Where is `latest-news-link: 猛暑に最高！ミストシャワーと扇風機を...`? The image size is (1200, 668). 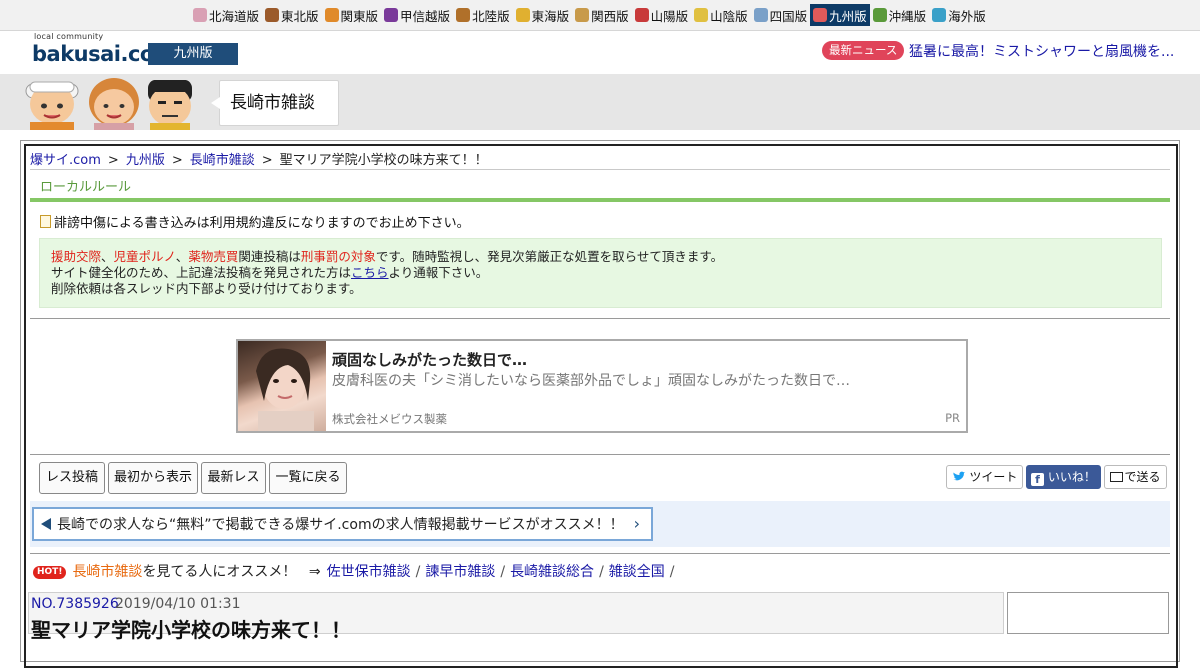
latest-news-link: 猛暑に最高！ミストシャワーと扇風機を... is located at coordinates (1041, 51).